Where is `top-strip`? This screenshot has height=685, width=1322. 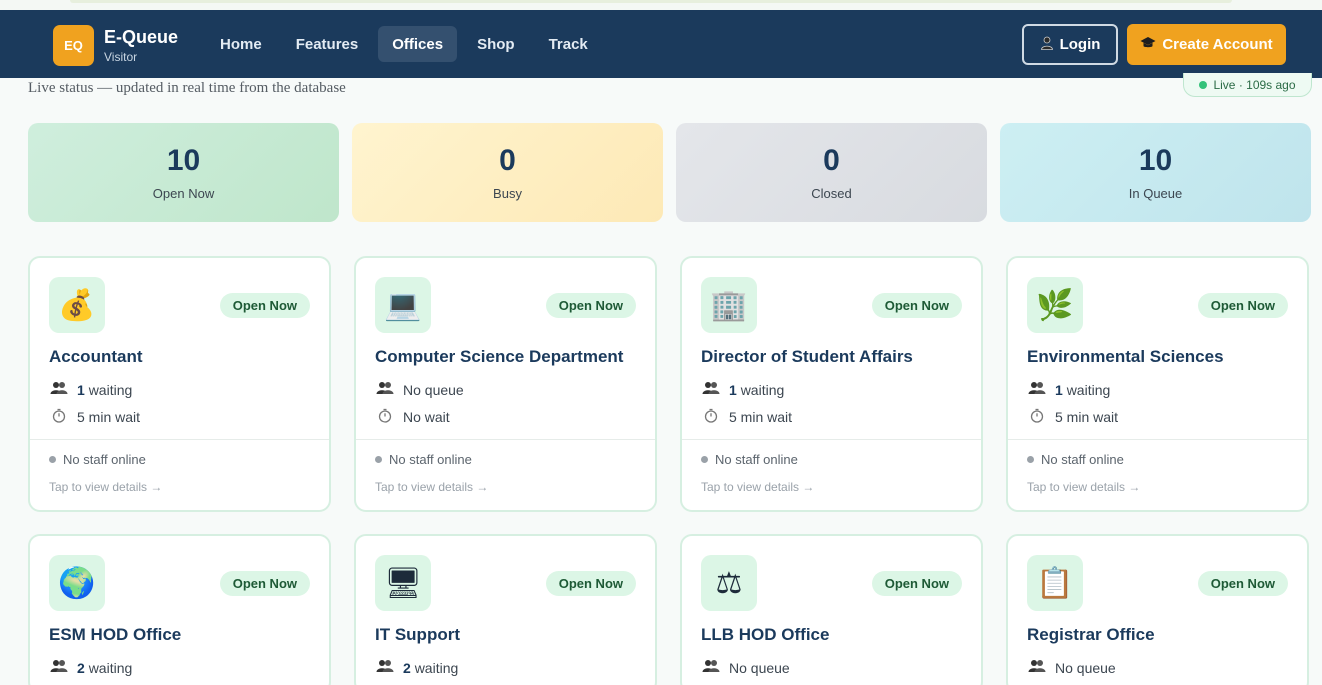 top-strip is located at coordinates (661, 5).